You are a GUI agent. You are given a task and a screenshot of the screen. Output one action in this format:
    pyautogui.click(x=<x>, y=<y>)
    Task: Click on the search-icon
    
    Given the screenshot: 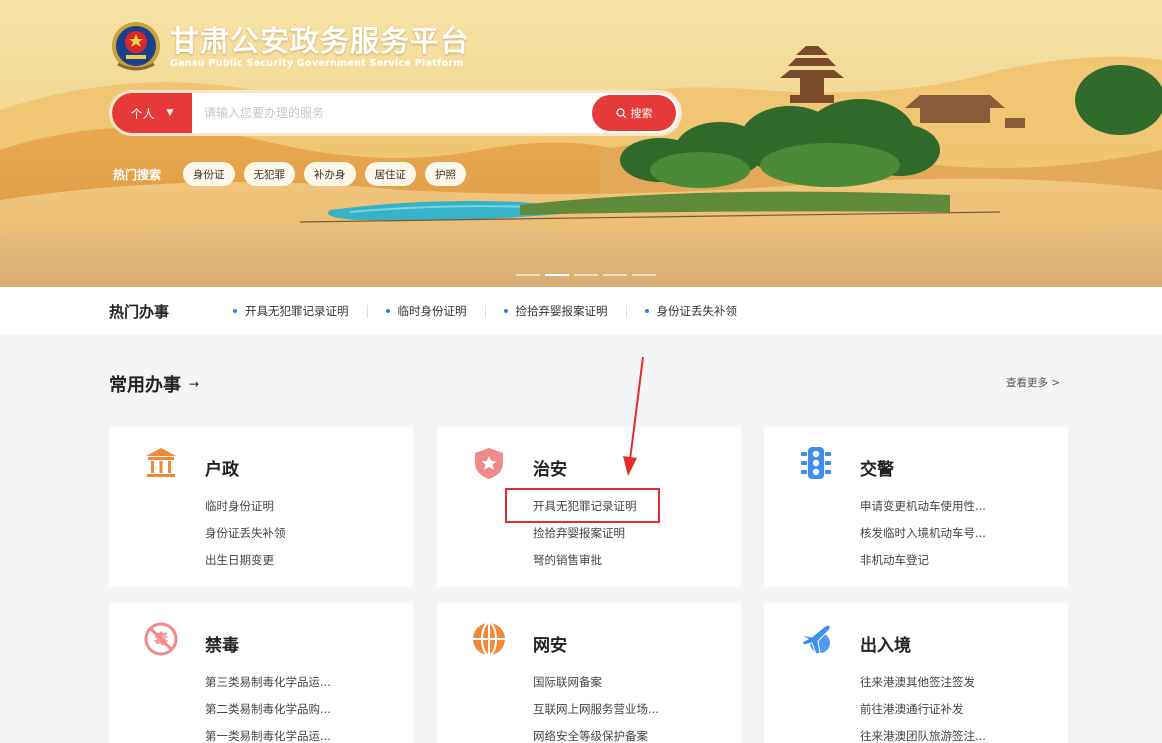 What is the action you would take?
    pyautogui.click(x=620, y=112)
    